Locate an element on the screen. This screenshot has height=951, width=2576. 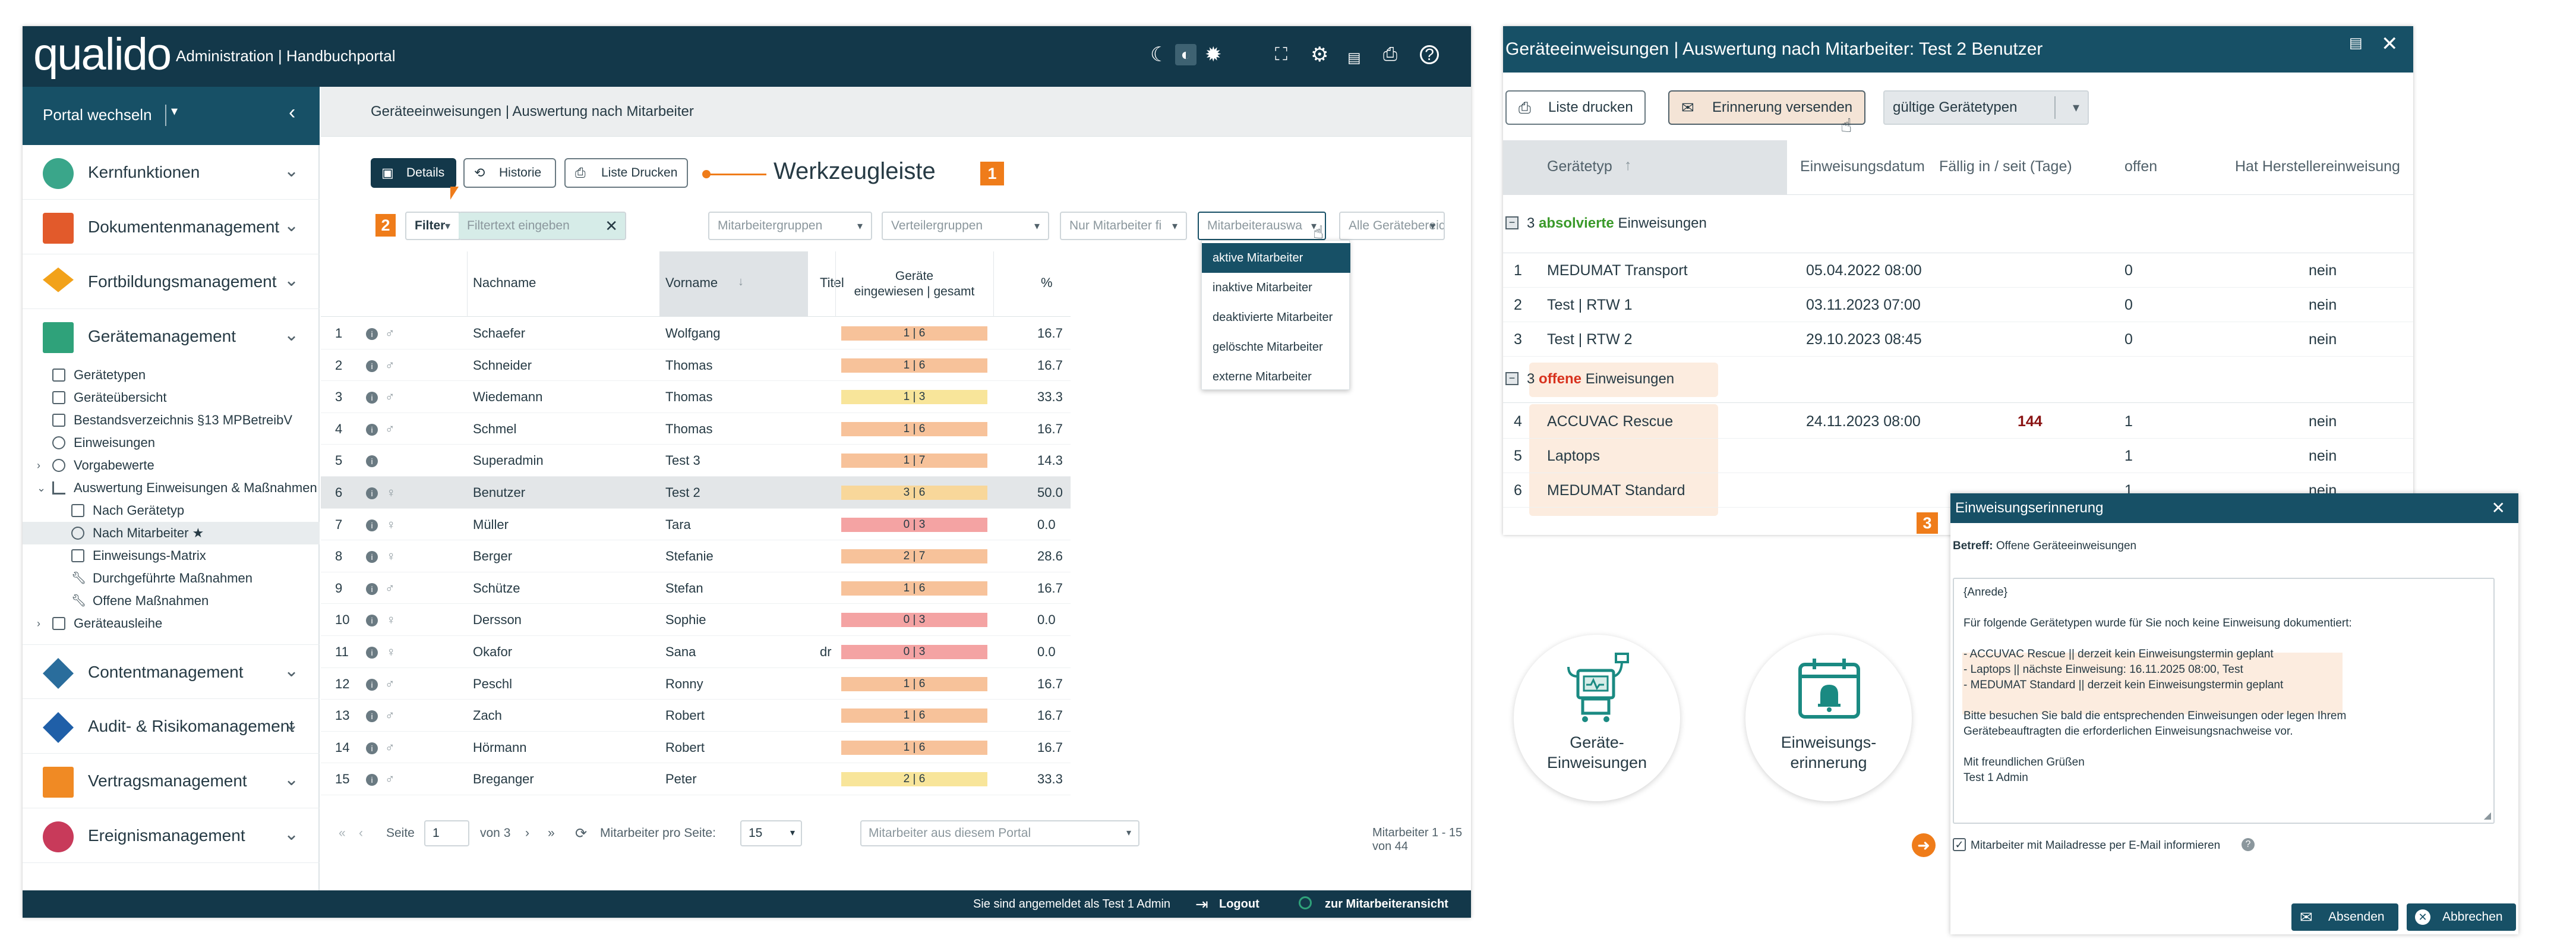
table-row: 13 i ♂ Zach Robert 1 | 6 16.7 is located at coordinates (696, 716).